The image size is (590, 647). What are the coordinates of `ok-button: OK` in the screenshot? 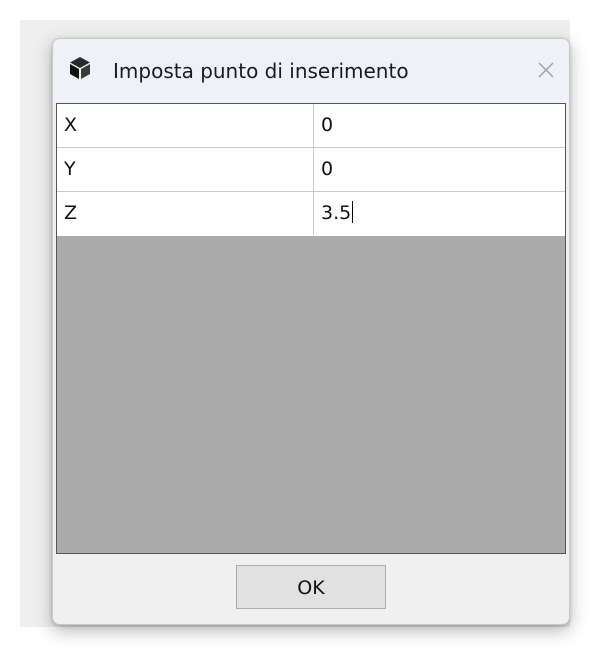 It's located at (311, 587).